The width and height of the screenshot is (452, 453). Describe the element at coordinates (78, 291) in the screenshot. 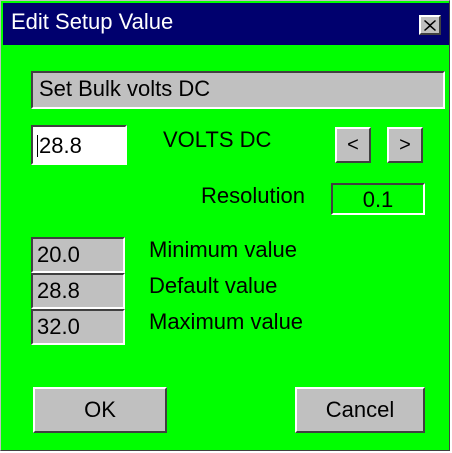

I see `default-value-field: 28.8` at that location.